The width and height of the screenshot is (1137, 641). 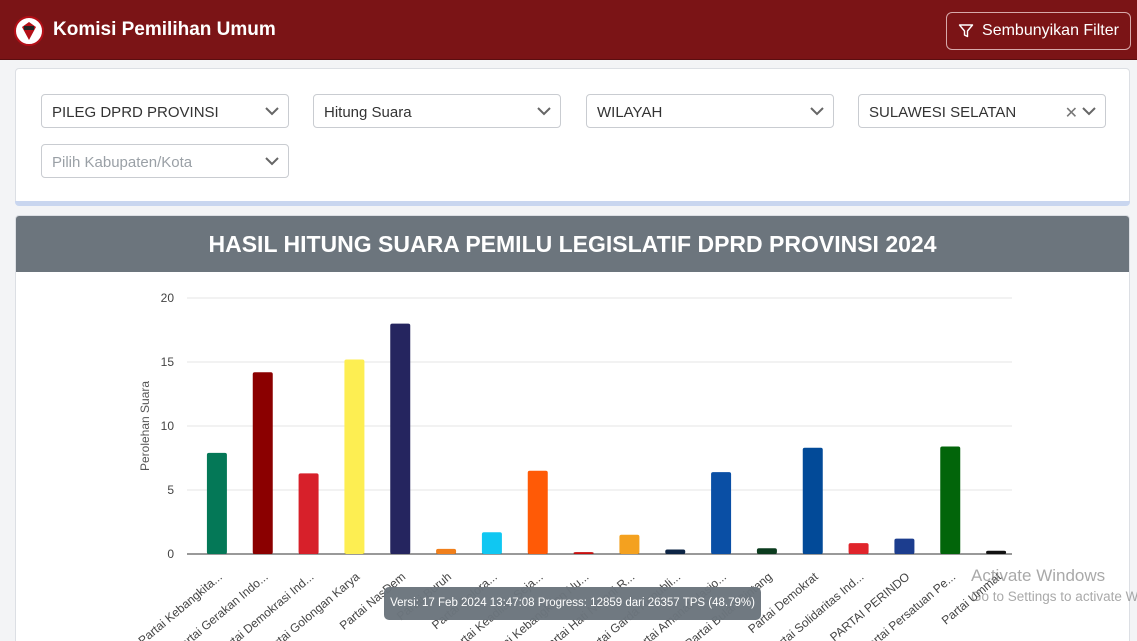 I want to click on hide-filter-button: Sembunyikan Filter, so click(x=1038, y=31).